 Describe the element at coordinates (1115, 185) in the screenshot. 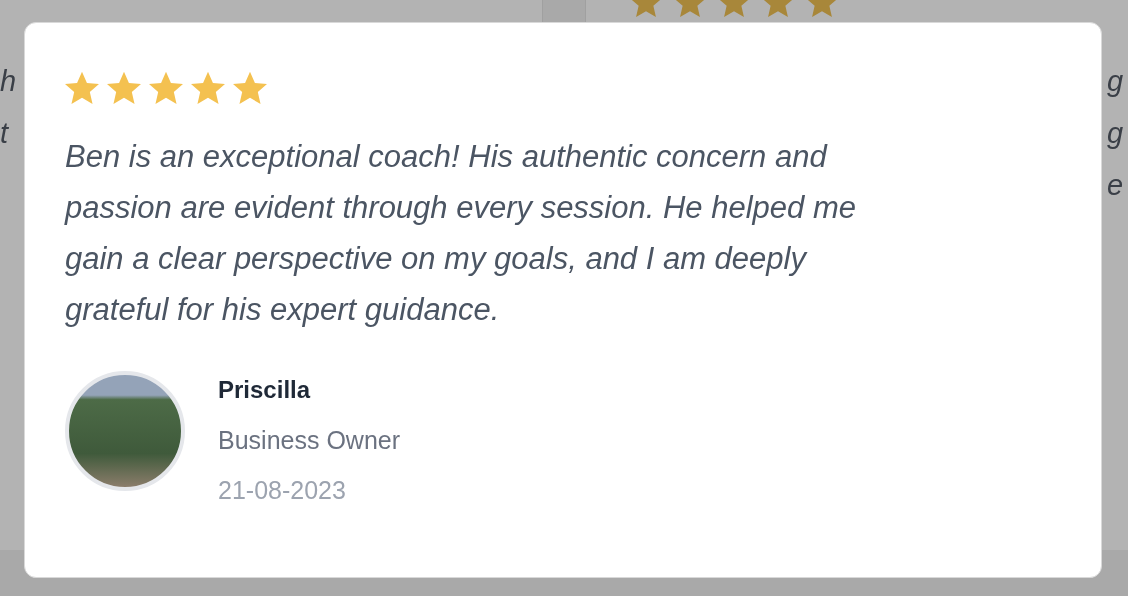

I see `text-fragment: e` at that location.